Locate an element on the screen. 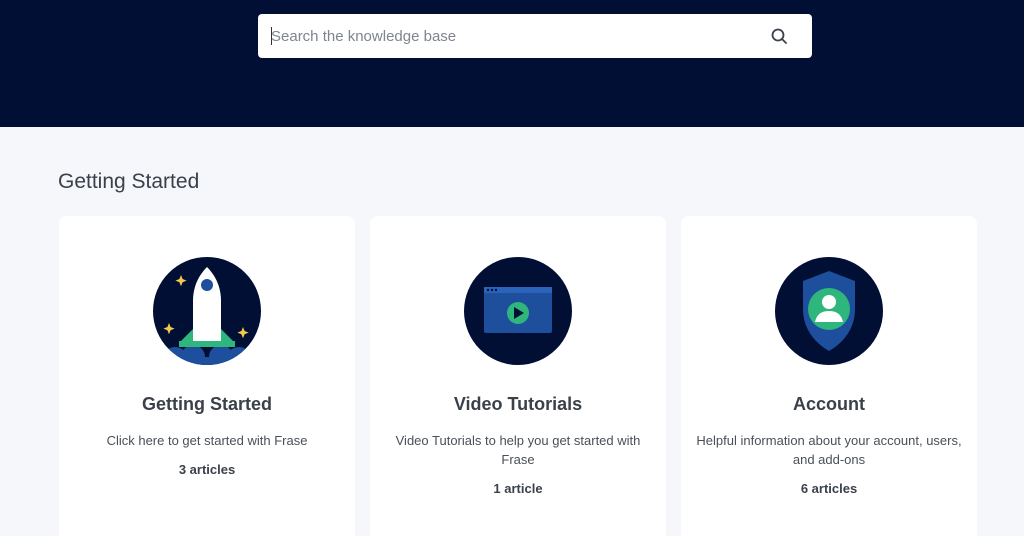 This screenshot has width=1024, height=536. card-title: Account is located at coordinates (829, 404).